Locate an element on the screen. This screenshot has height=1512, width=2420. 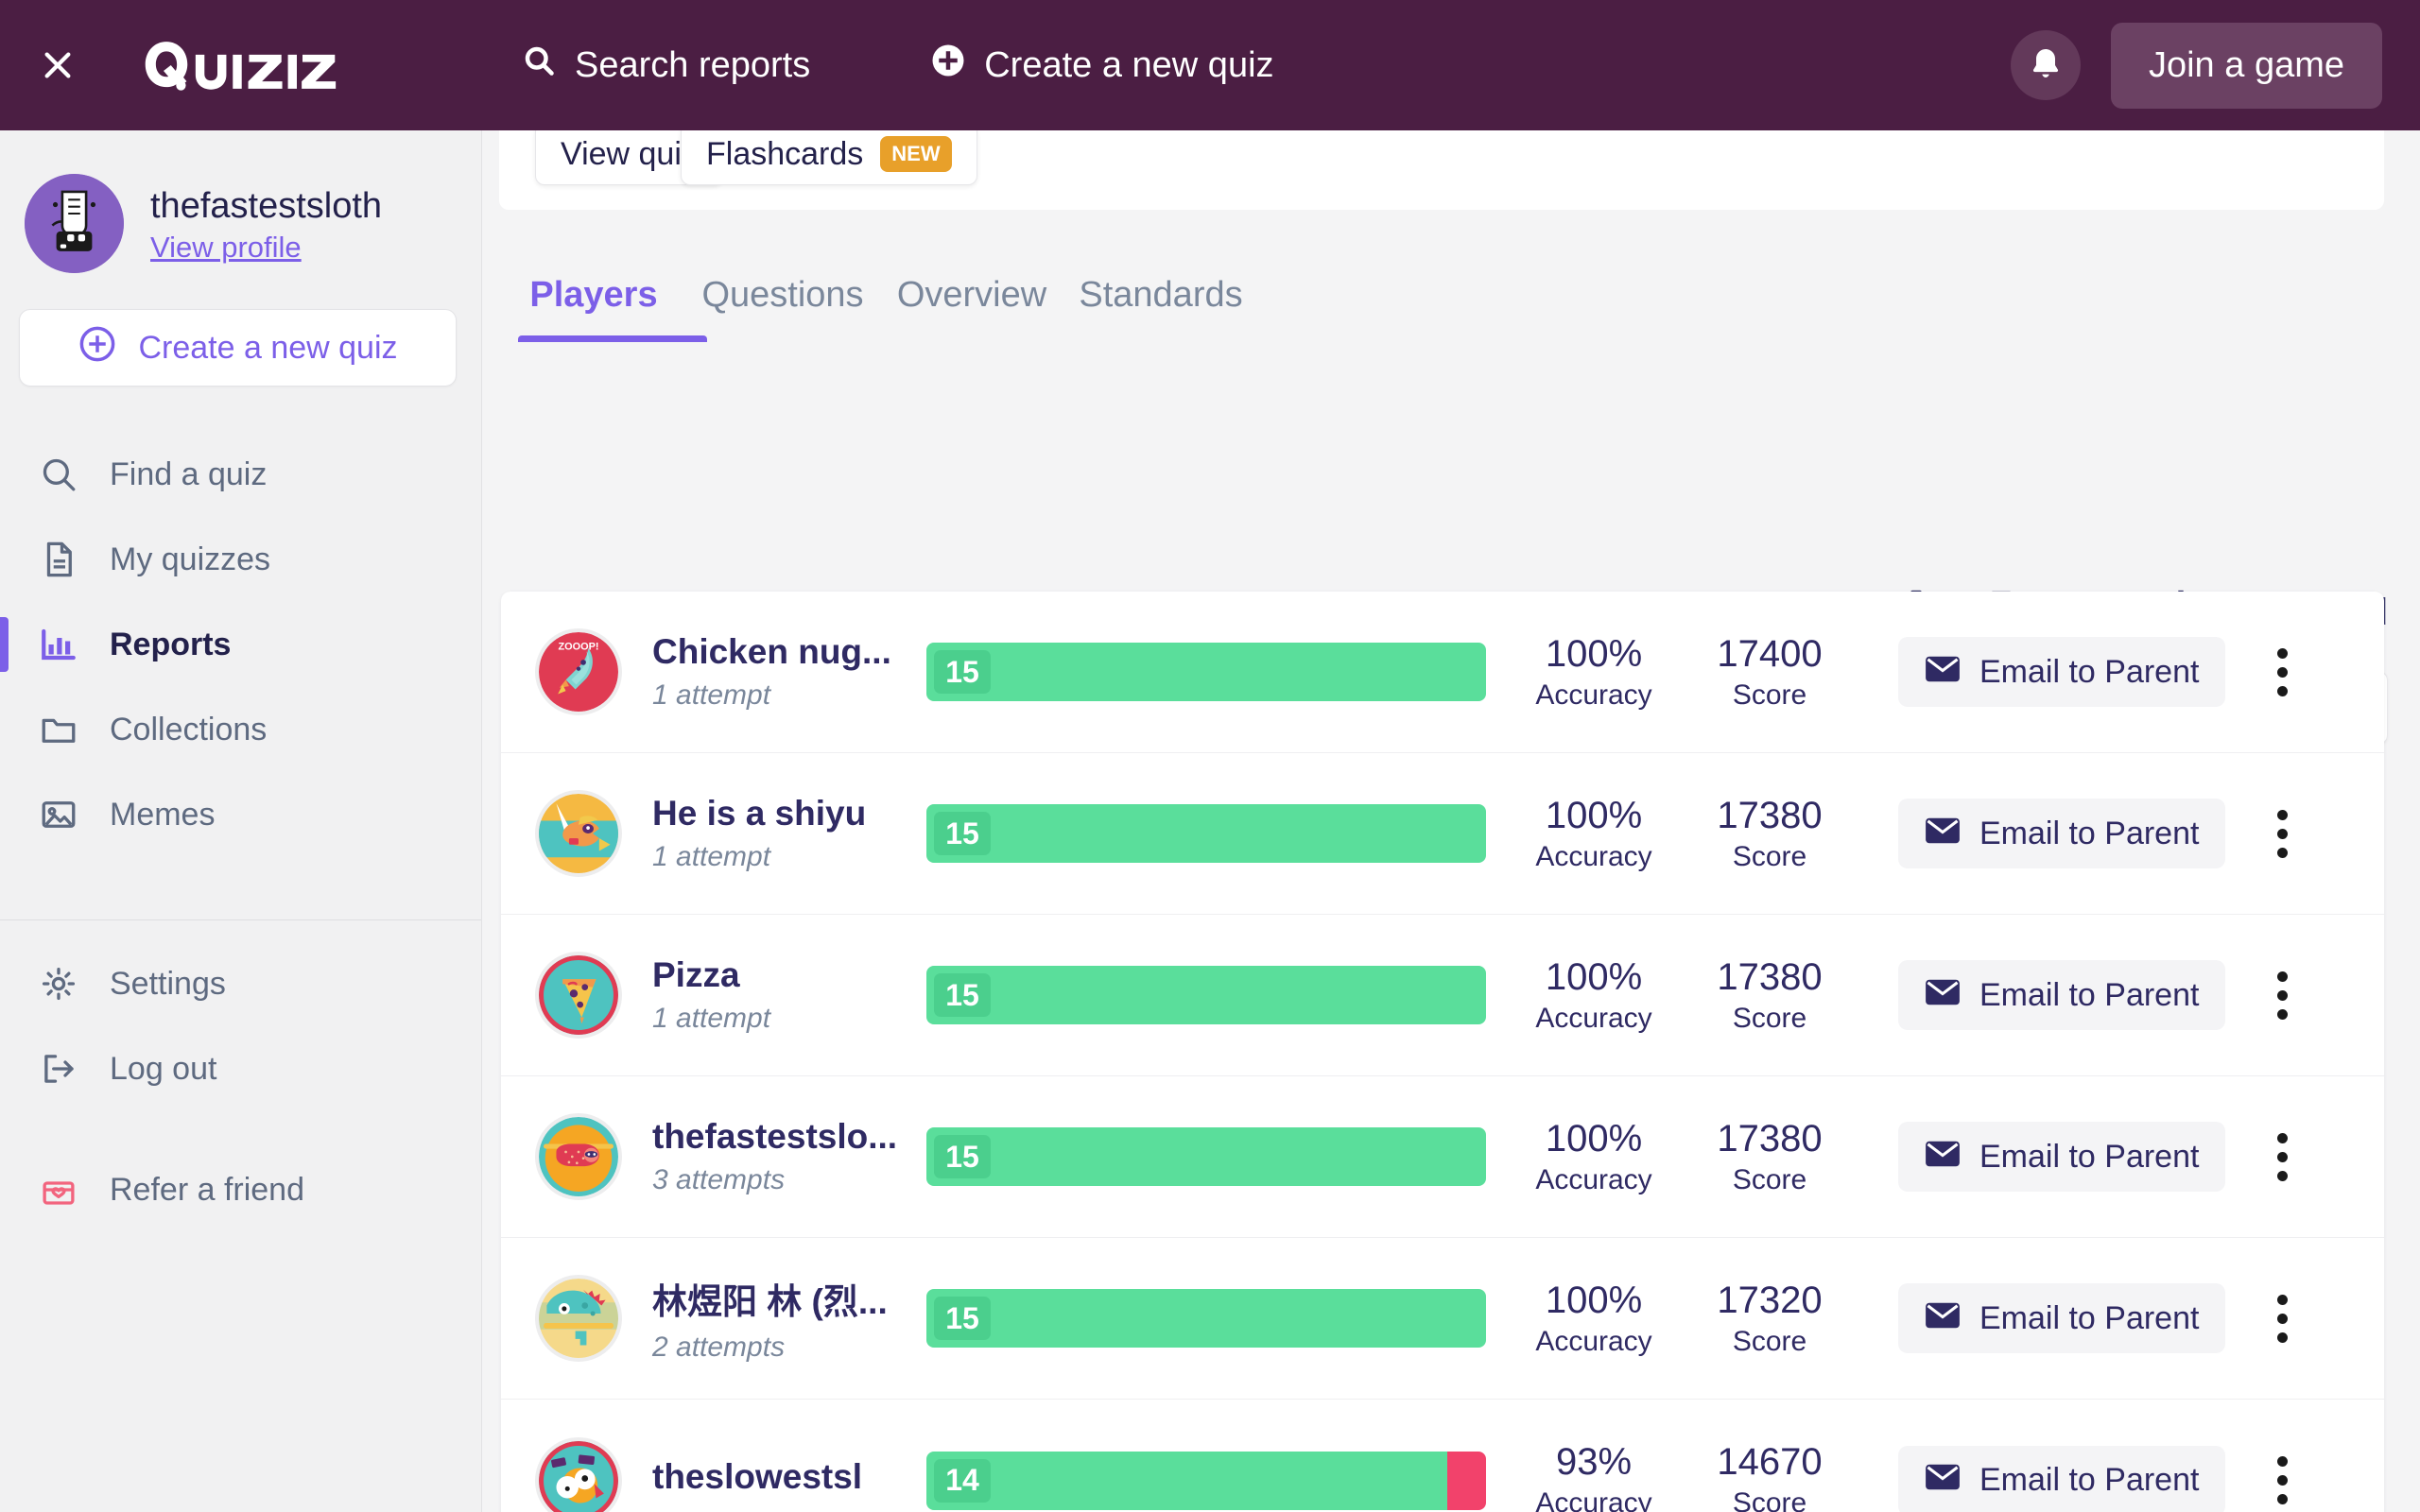
logout-icon is located at coordinates (58, 1069).